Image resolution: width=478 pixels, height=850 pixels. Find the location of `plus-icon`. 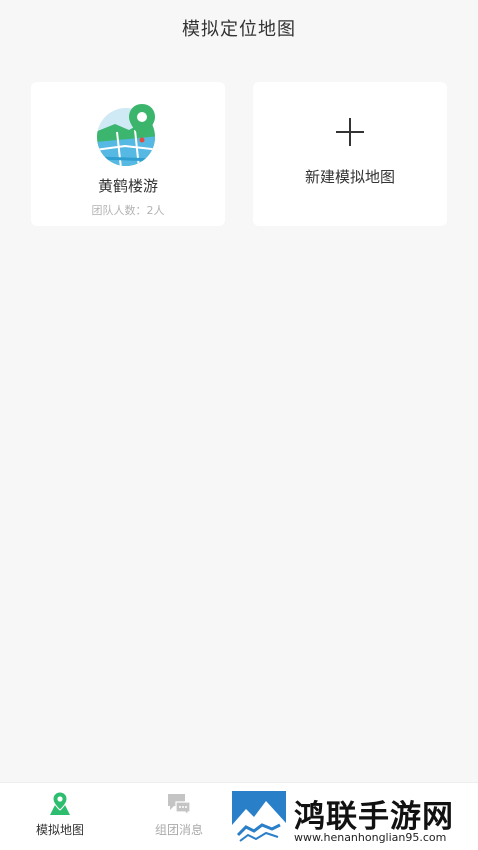

plus-icon is located at coordinates (350, 132).